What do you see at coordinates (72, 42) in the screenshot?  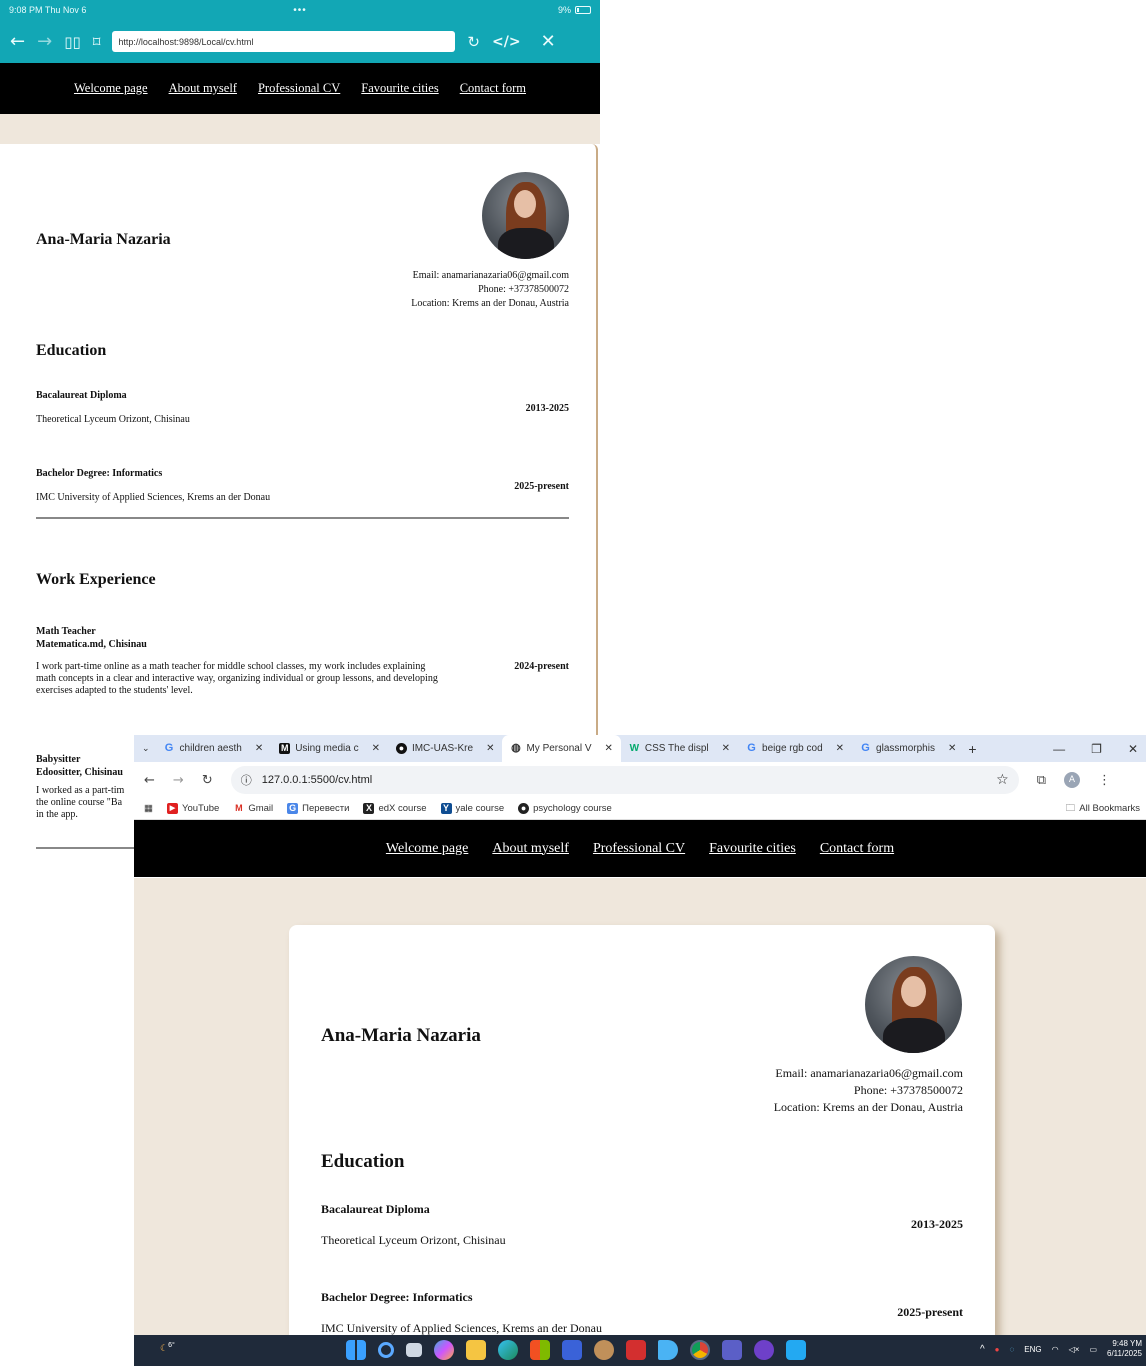 I see `book-icon: ▯▯` at bounding box center [72, 42].